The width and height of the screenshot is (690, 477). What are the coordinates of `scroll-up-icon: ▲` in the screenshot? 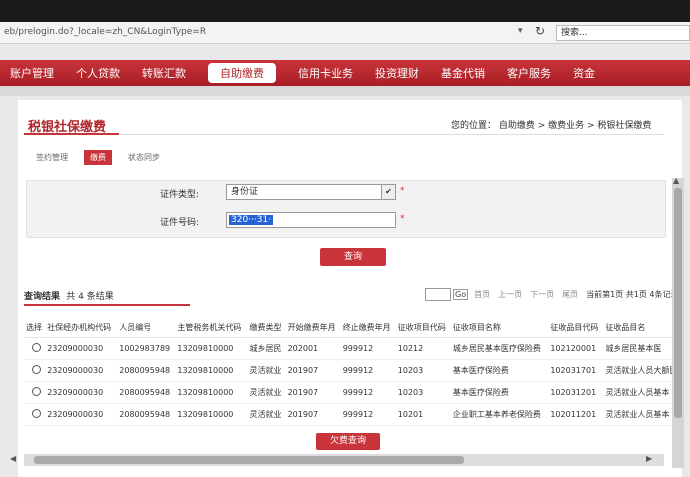 It's located at (676, 180).